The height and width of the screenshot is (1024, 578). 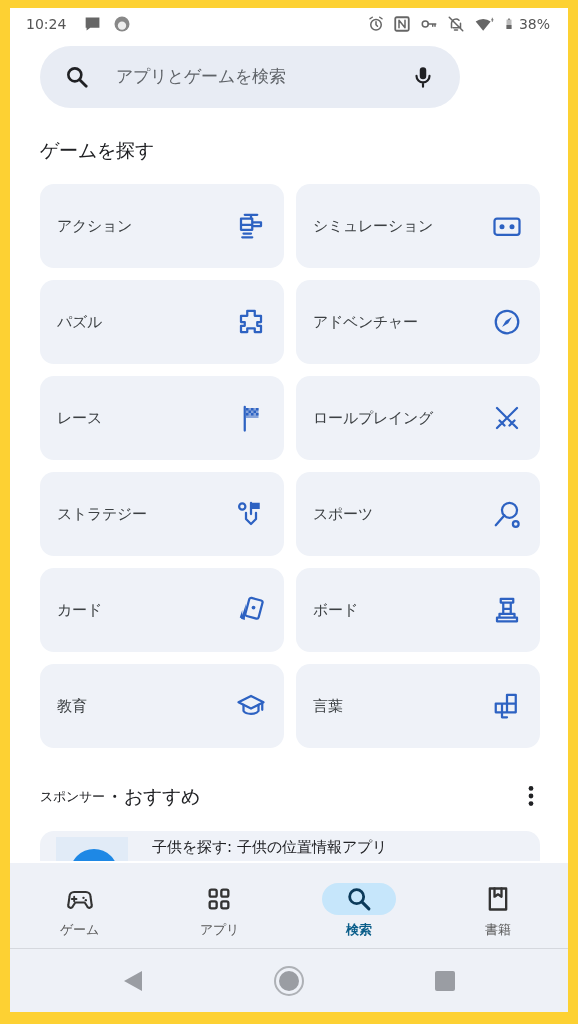 What do you see at coordinates (507, 514) in the screenshot?
I see `racket-icon` at bounding box center [507, 514].